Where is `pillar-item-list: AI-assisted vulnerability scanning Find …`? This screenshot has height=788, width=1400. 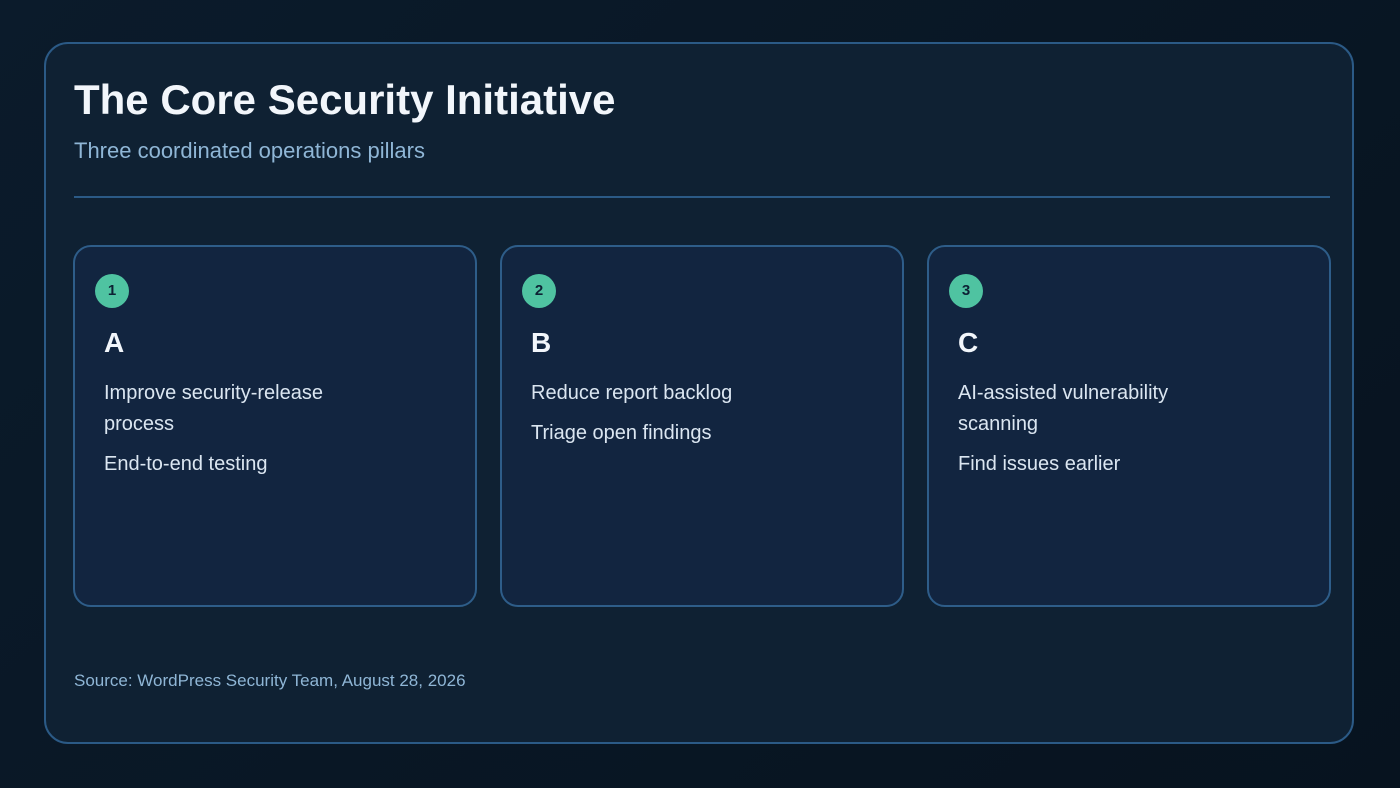
pillar-item-list: AI-assisted vulnerability scanning Find … is located at coordinates (1078, 433).